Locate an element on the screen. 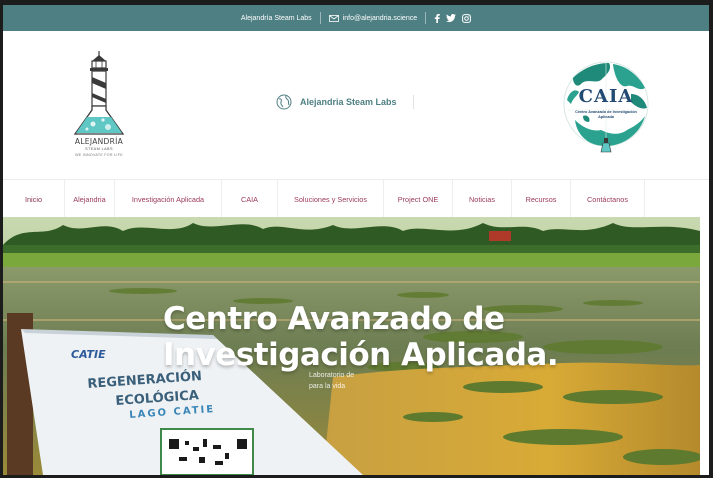 The height and width of the screenshot is (478, 713). sign-brand: CATIE is located at coordinates (88, 354).